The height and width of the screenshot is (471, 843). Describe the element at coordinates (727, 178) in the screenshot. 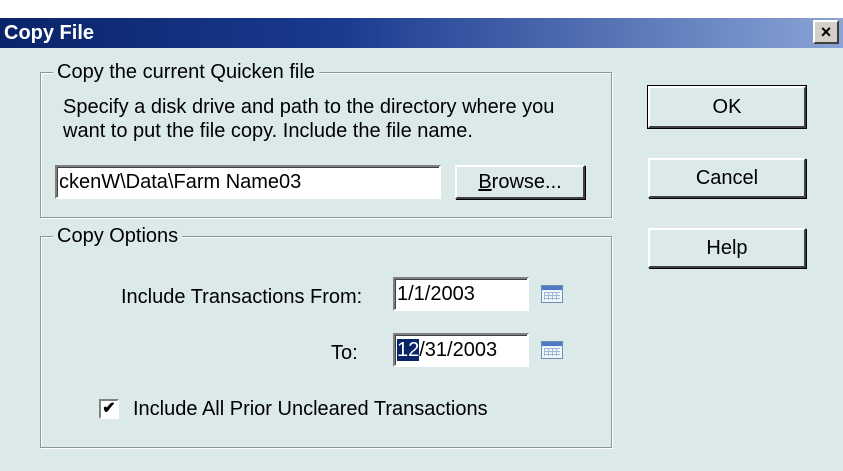

I see `cancel-button: Cancel` at that location.